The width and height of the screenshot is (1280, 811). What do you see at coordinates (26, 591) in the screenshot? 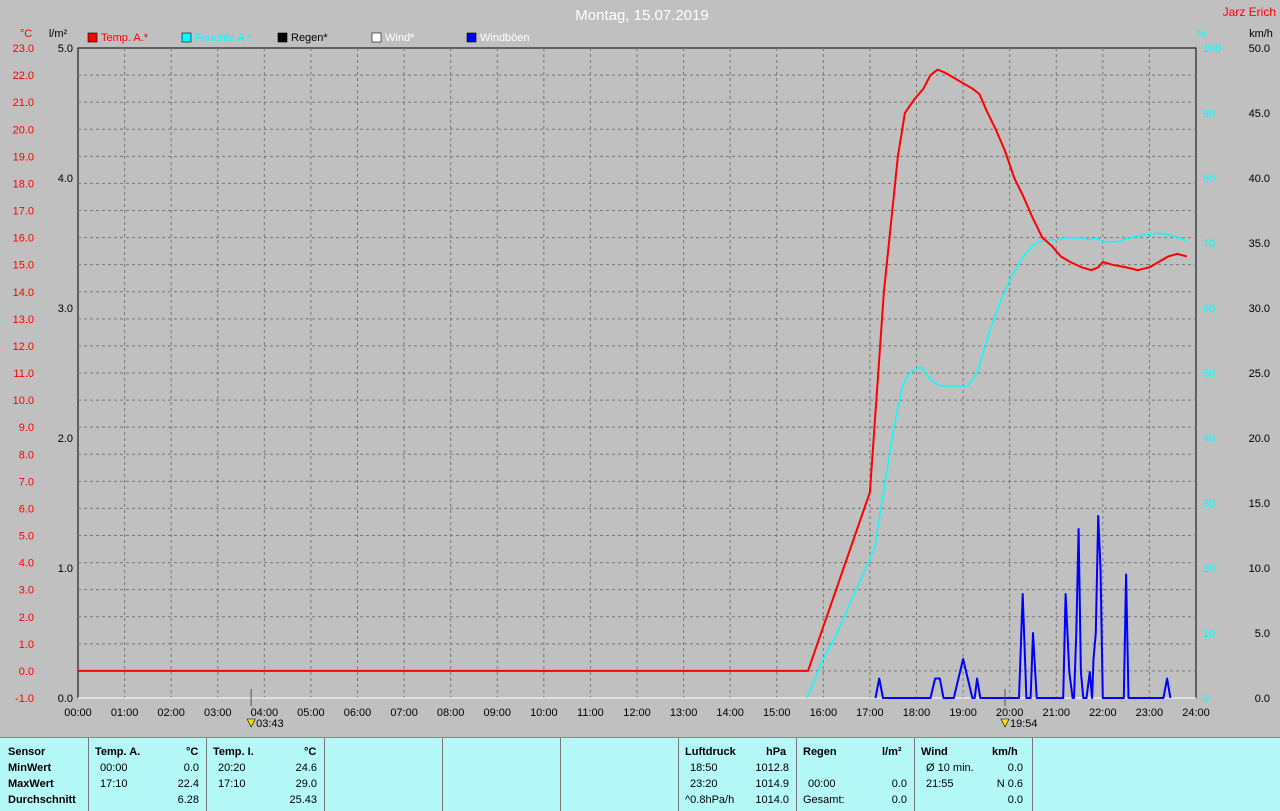
I see `temp-tick-label: 3.0` at bounding box center [26, 591].